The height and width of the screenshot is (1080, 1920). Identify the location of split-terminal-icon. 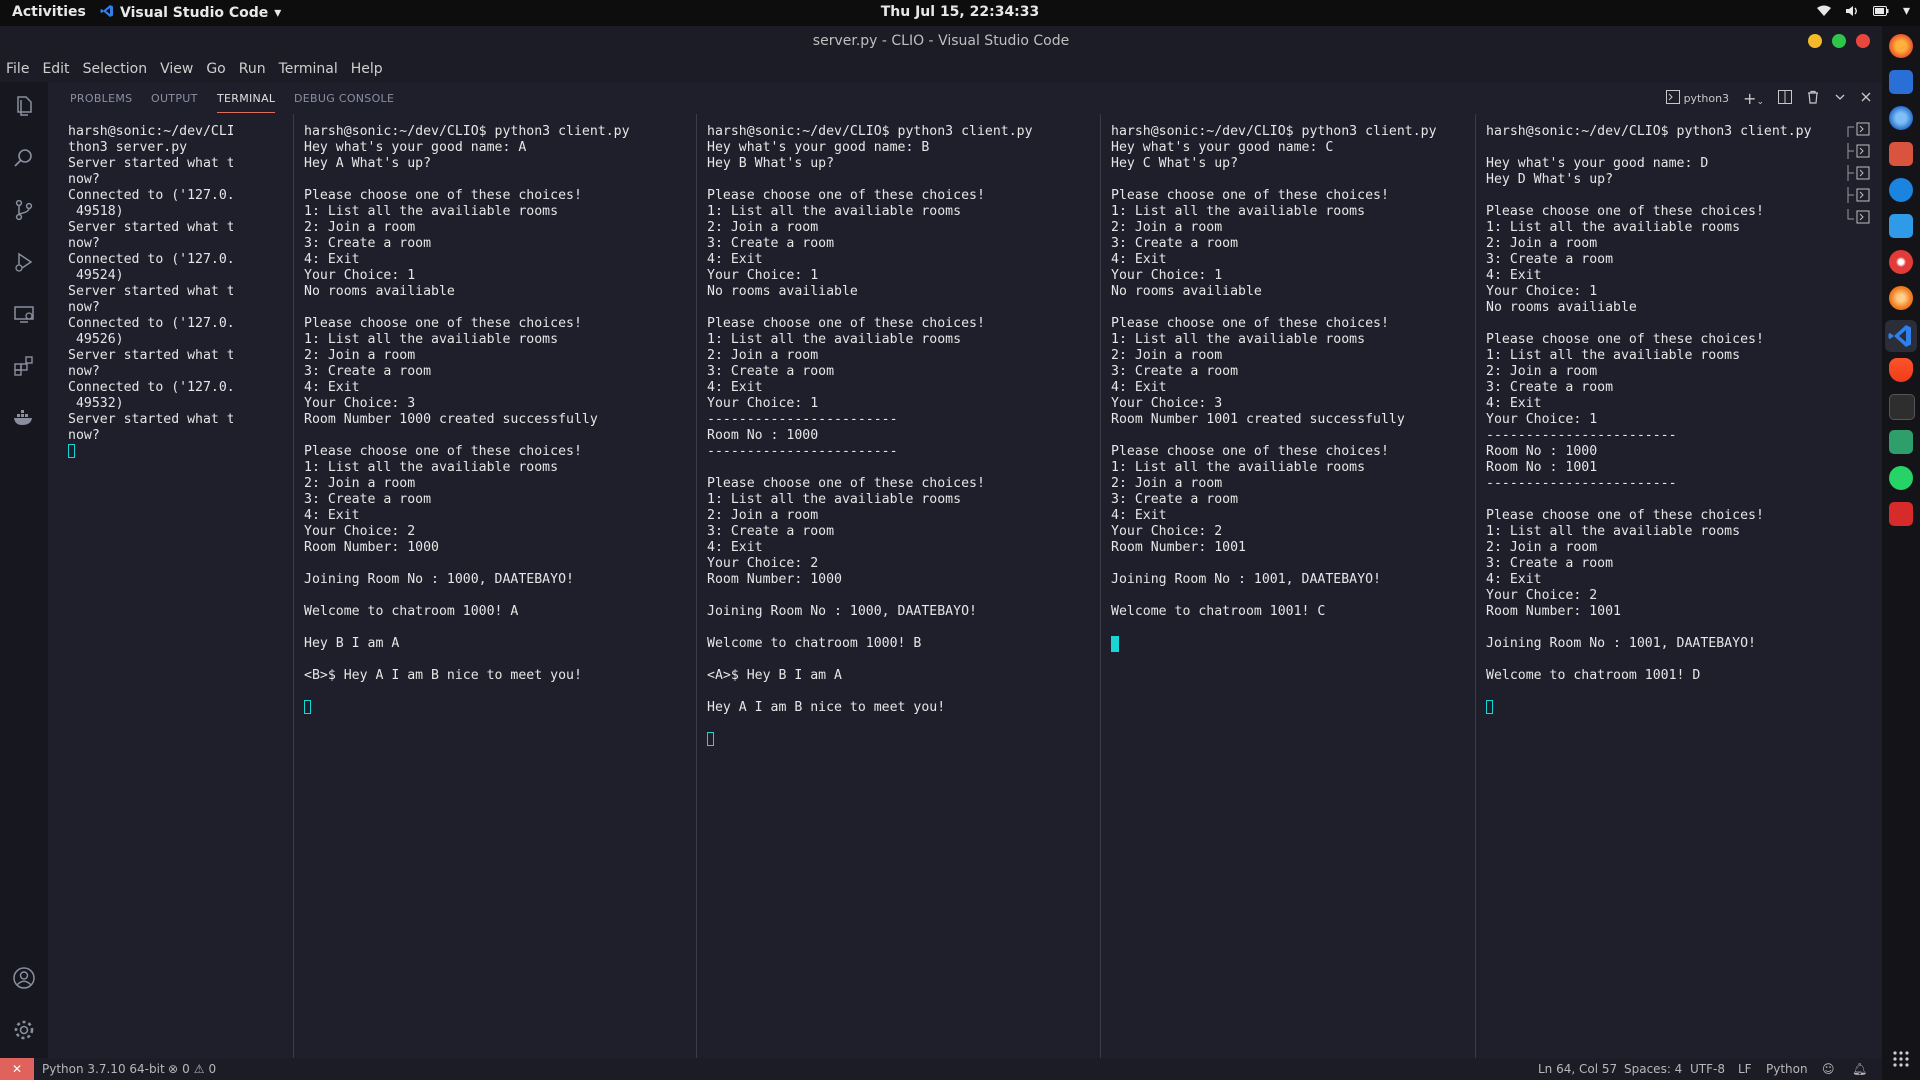
(1785, 98).